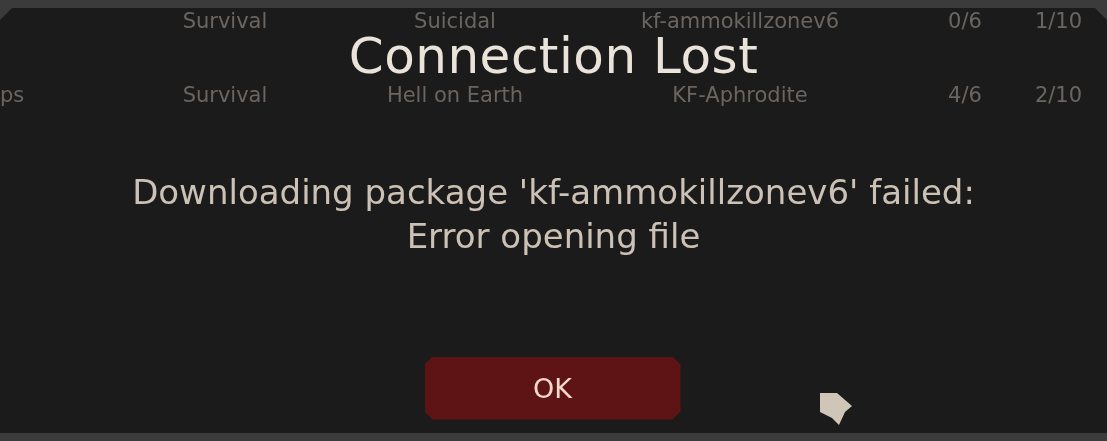  I want to click on table-cell-text: 2/10, so click(1058, 95).